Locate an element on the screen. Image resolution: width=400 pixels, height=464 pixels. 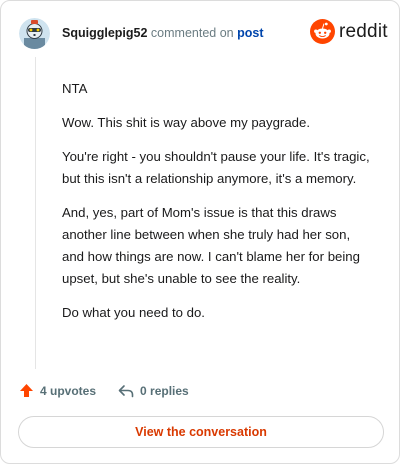
avatar-image is located at coordinates (34, 33).